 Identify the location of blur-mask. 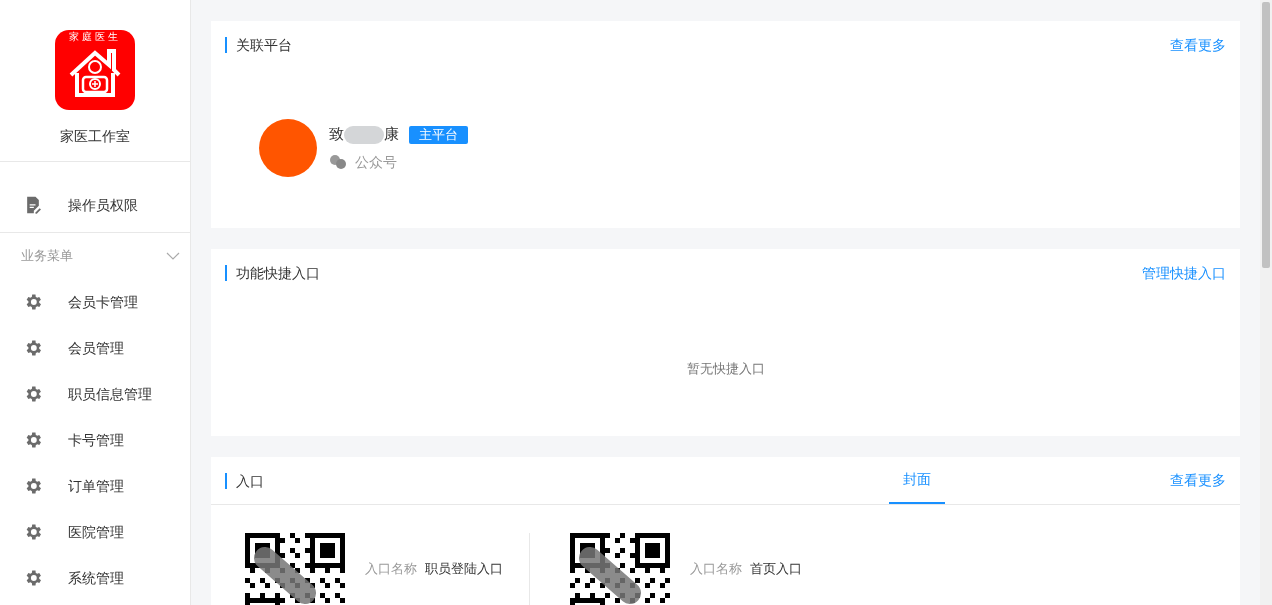
(364, 134).